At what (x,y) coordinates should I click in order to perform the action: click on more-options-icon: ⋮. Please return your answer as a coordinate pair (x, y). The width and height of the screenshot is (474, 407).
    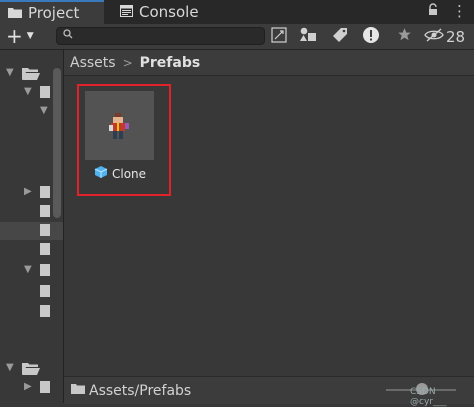
    Looking at the image, I should click on (459, 11).